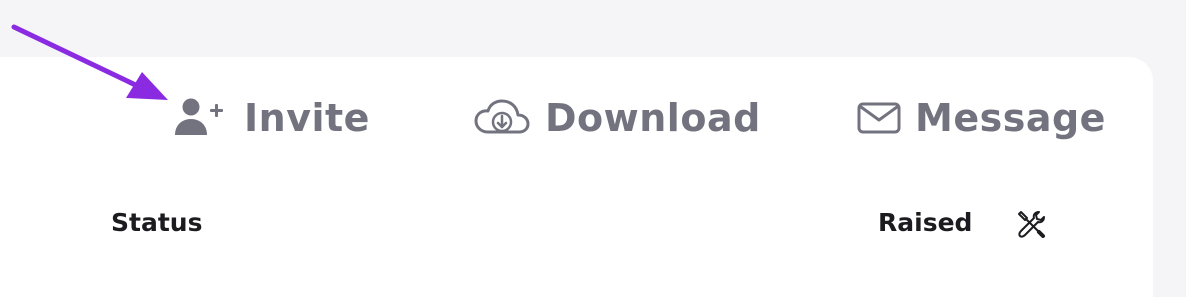 The height and width of the screenshot is (297, 1186). I want to click on invite-button: Invite, so click(272, 118).